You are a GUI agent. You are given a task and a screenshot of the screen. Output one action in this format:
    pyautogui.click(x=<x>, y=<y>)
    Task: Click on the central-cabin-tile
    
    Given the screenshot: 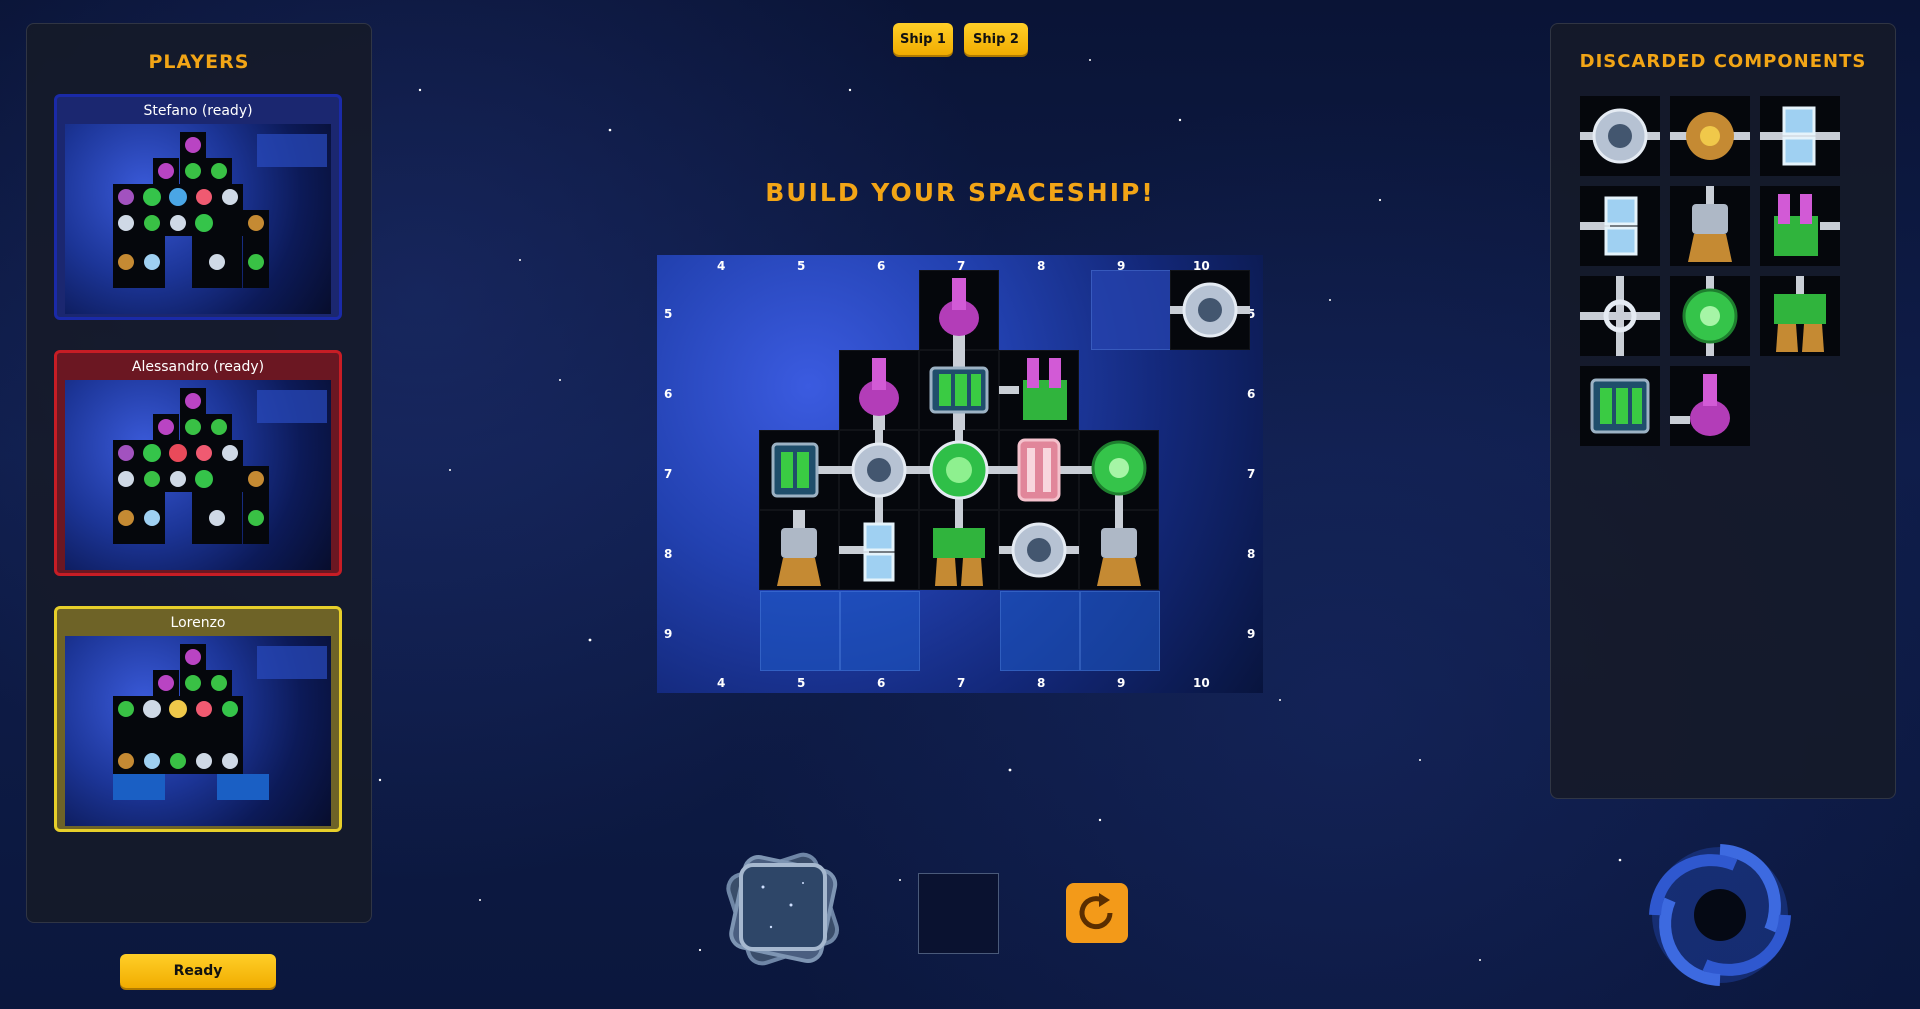 What is the action you would take?
    pyautogui.click(x=959, y=470)
    